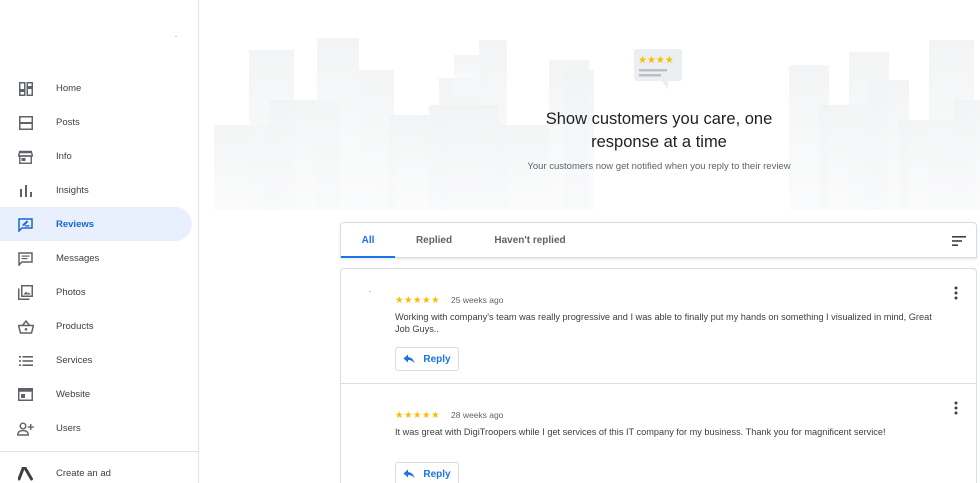 The height and width of the screenshot is (483, 980). What do you see at coordinates (658, 240) in the screenshot?
I see `review-filter-tabs: All Replied Haven't replied` at bounding box center [658, 240].